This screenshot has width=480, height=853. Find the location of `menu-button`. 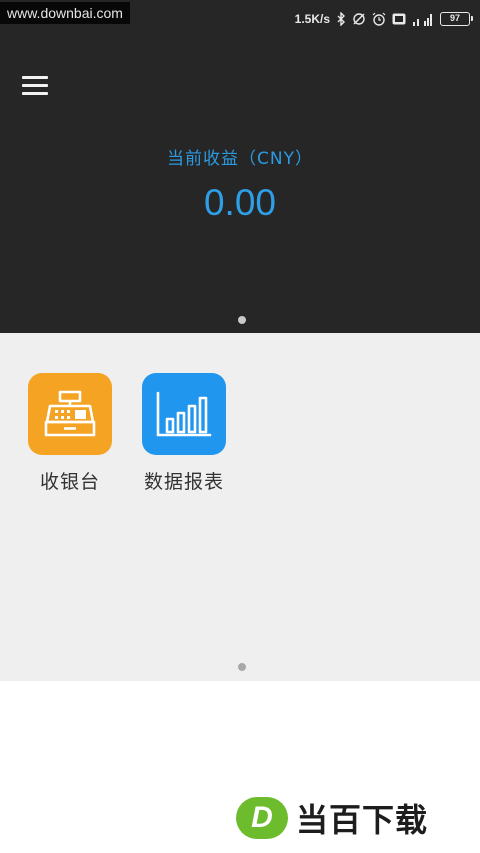

menu-button is located at coordinates (36, 85).